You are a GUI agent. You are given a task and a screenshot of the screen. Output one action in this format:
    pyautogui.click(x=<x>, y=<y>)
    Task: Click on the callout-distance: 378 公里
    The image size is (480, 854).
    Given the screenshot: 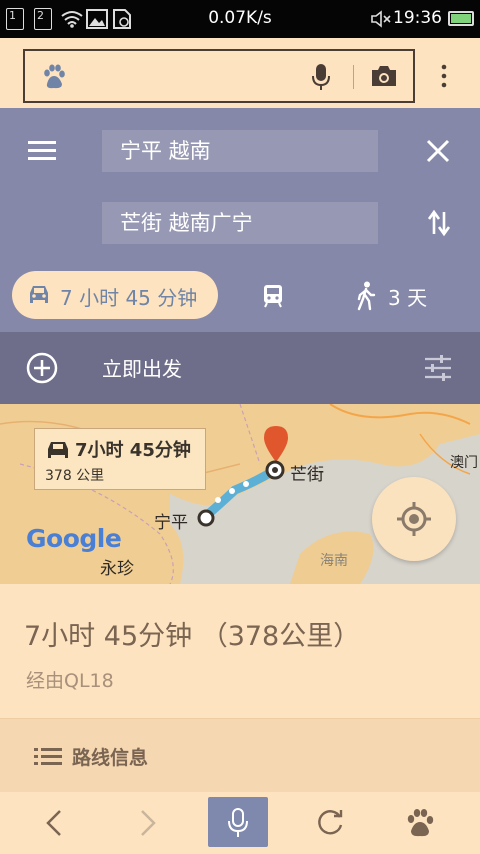 What is the action you would take?
    pyautogui.click(x=75, y=476)
    